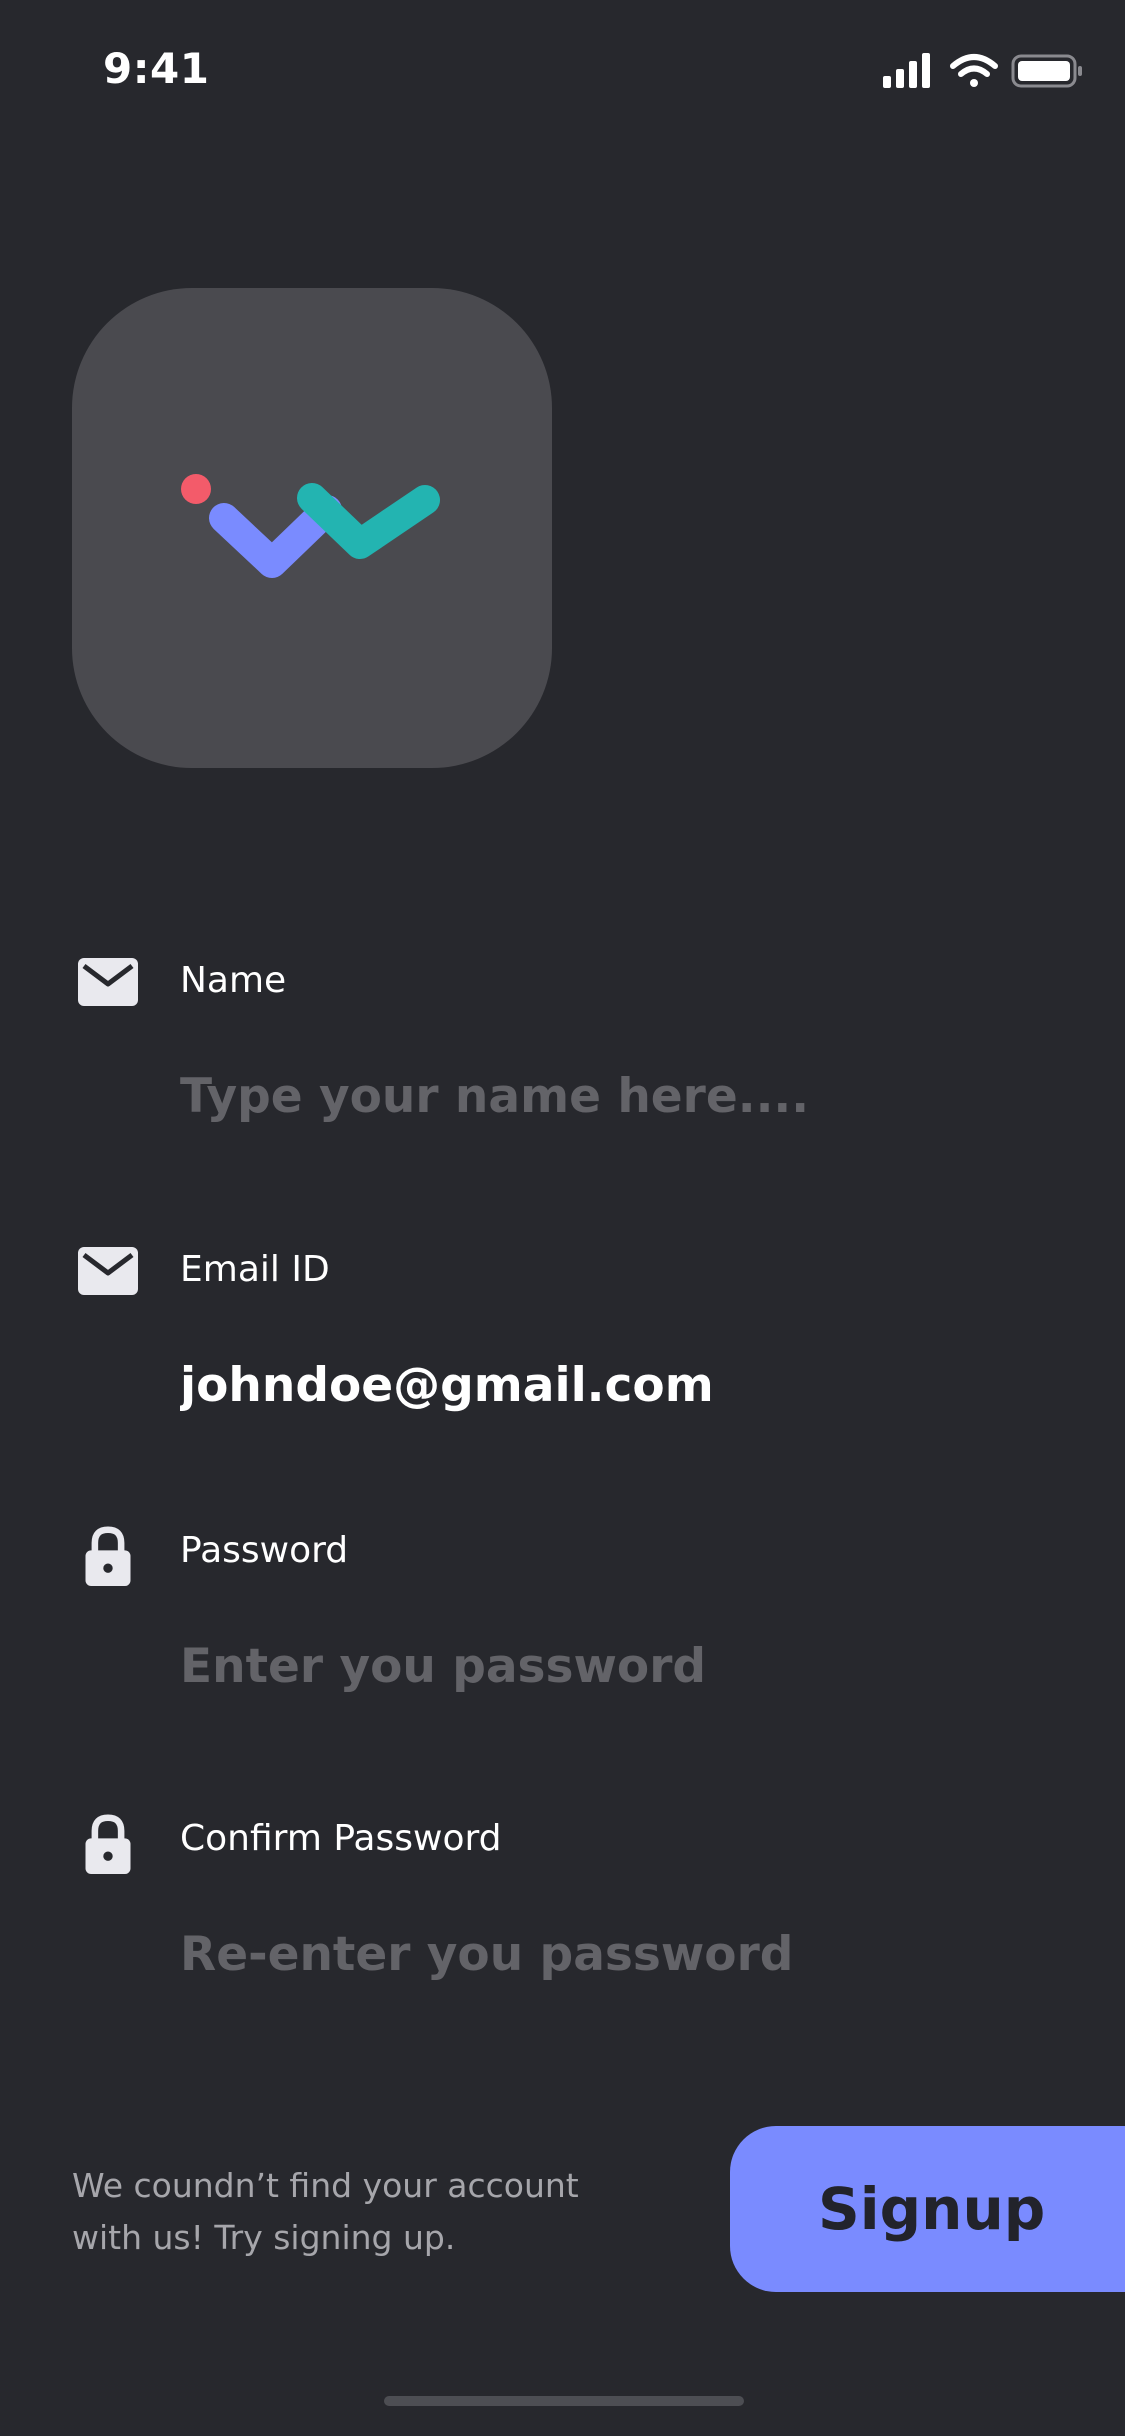  I want to click on app-logo-tile, so click(312, 528).